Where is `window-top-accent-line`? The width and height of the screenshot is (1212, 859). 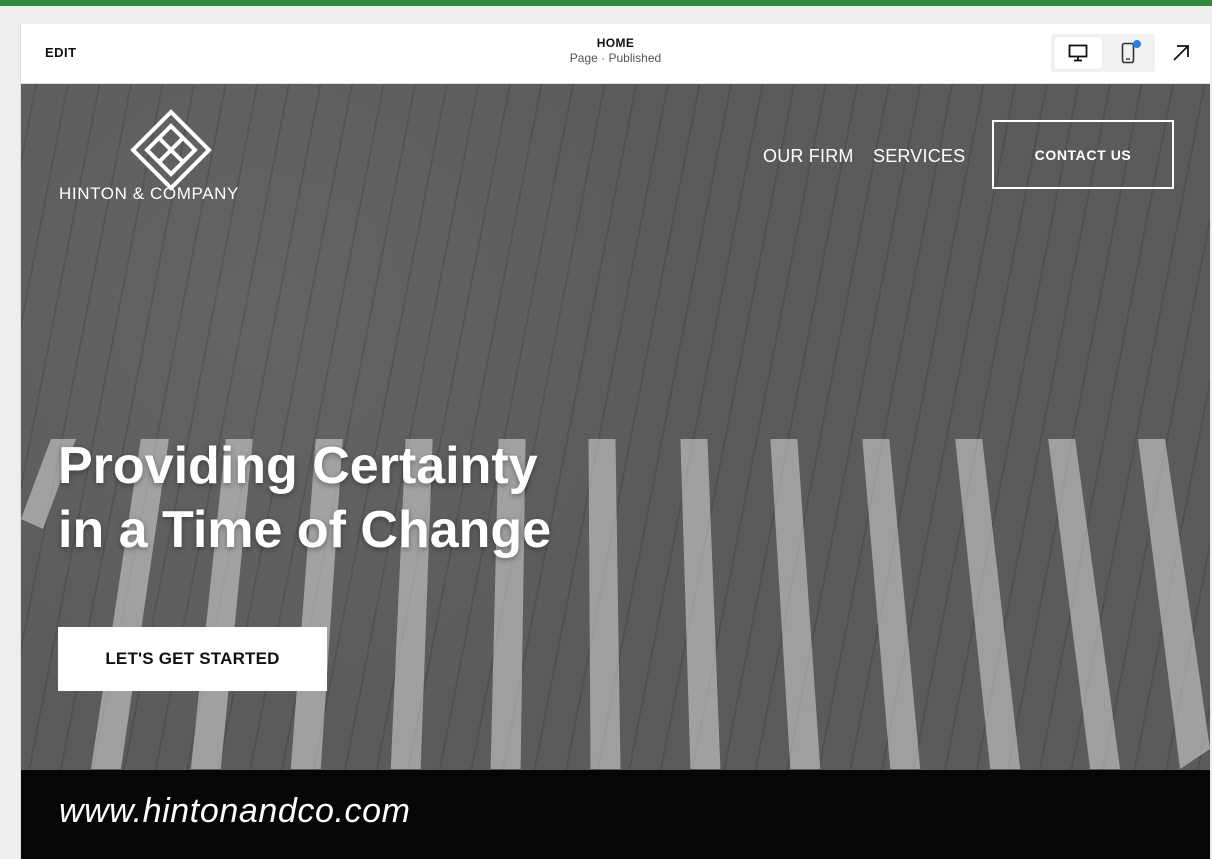 window-top-accent-line is located at coordinates (606, 3).